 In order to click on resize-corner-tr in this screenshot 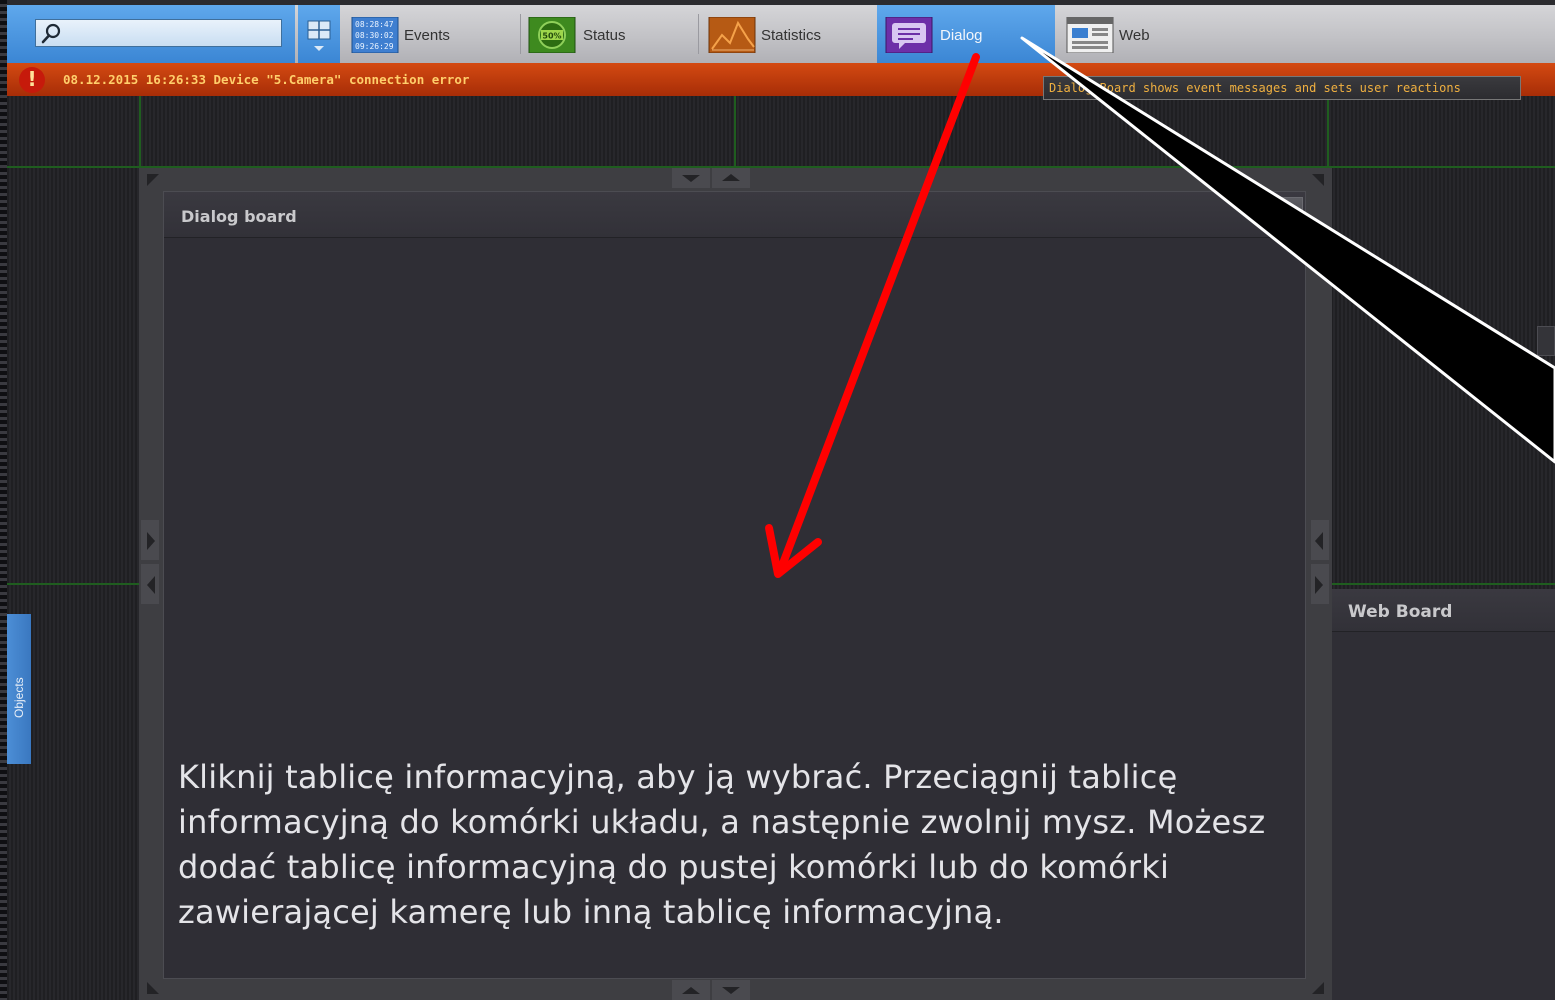, I will do `click(1318, 180)`.